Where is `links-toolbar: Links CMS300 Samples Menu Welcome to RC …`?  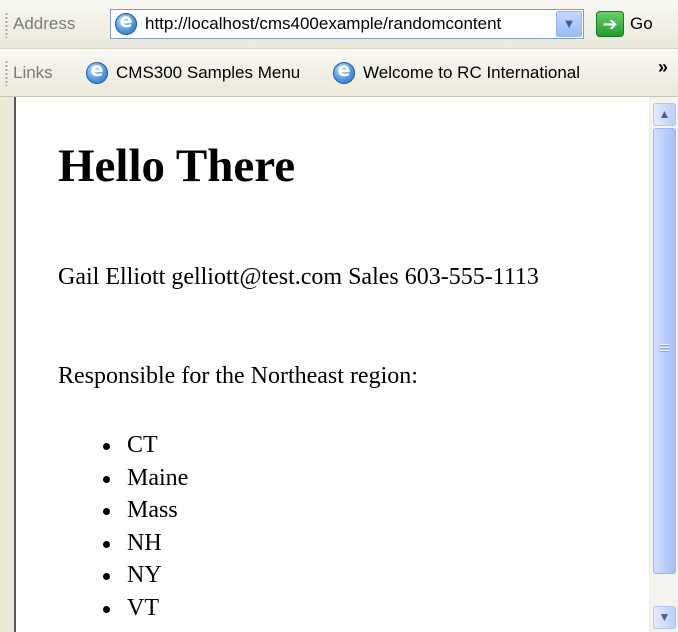 links-toolbar: Links CMS300 Samples Menu Welcome to RC … is located at coordinates (339, 73).